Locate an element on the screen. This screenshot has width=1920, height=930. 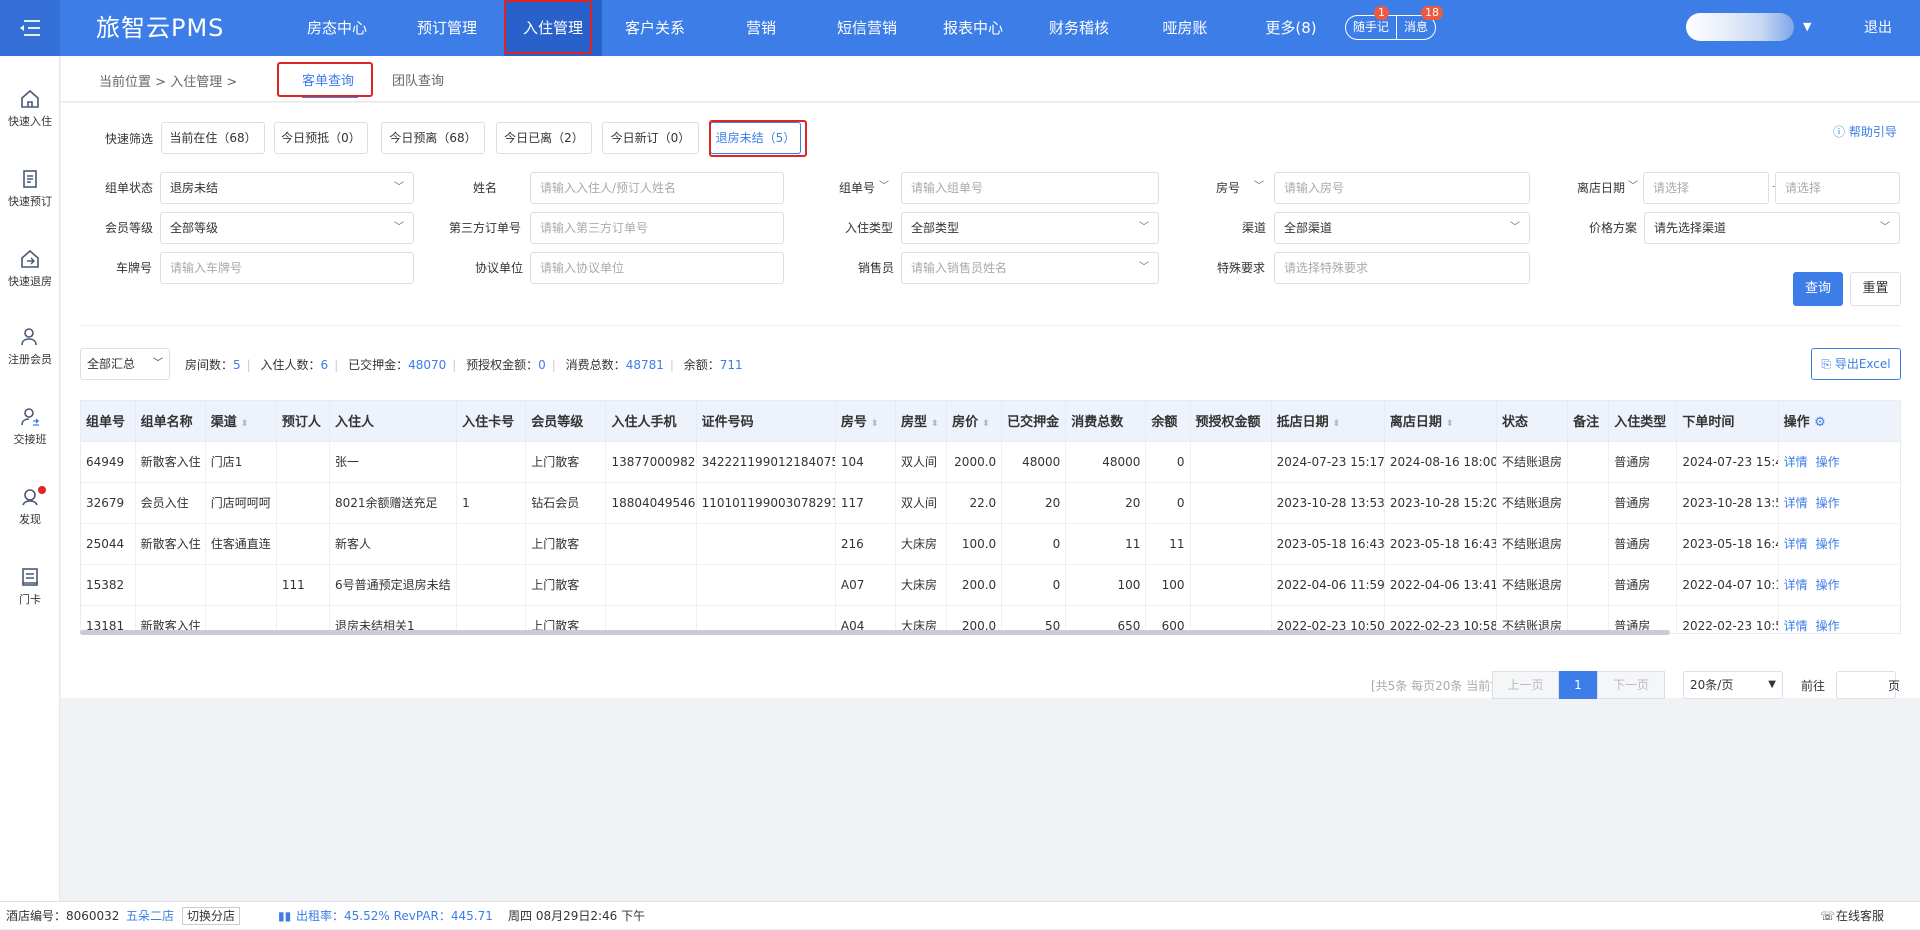
nav-customer: 客户关系 is located at coordinates (655, 28).